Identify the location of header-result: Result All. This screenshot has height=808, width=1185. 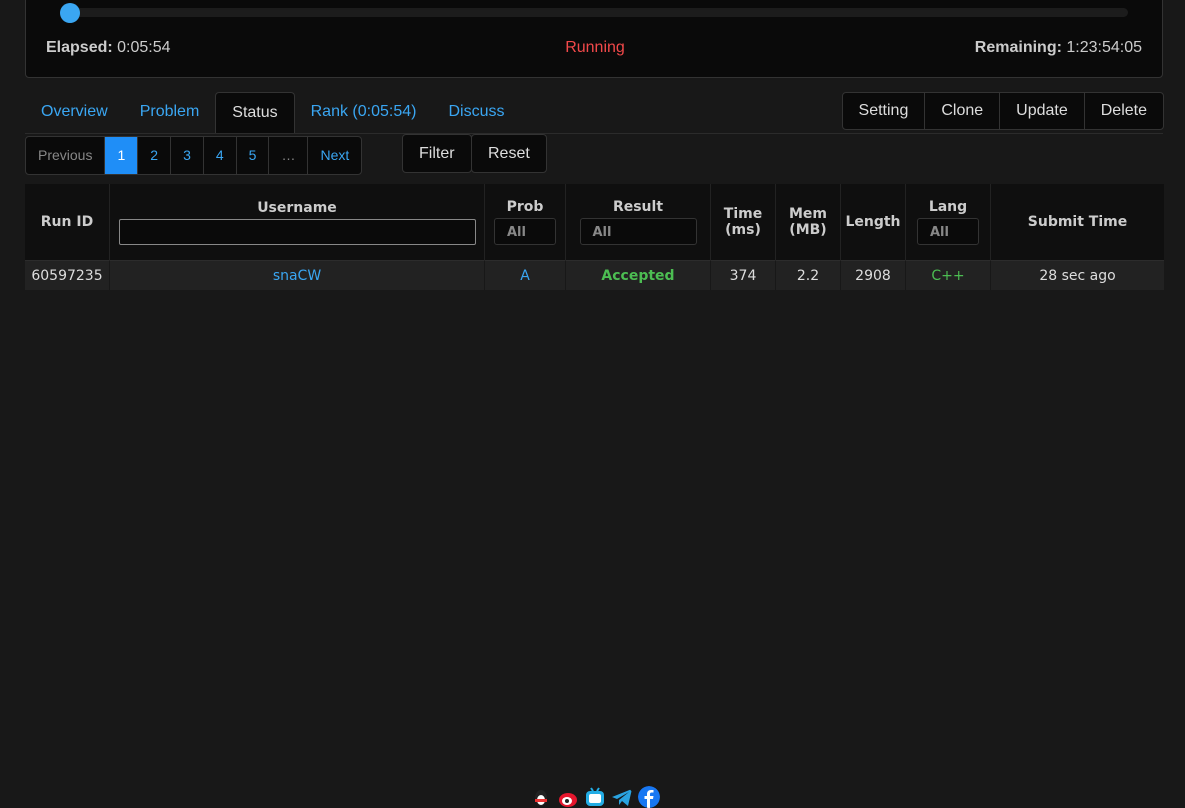
(638, 222).